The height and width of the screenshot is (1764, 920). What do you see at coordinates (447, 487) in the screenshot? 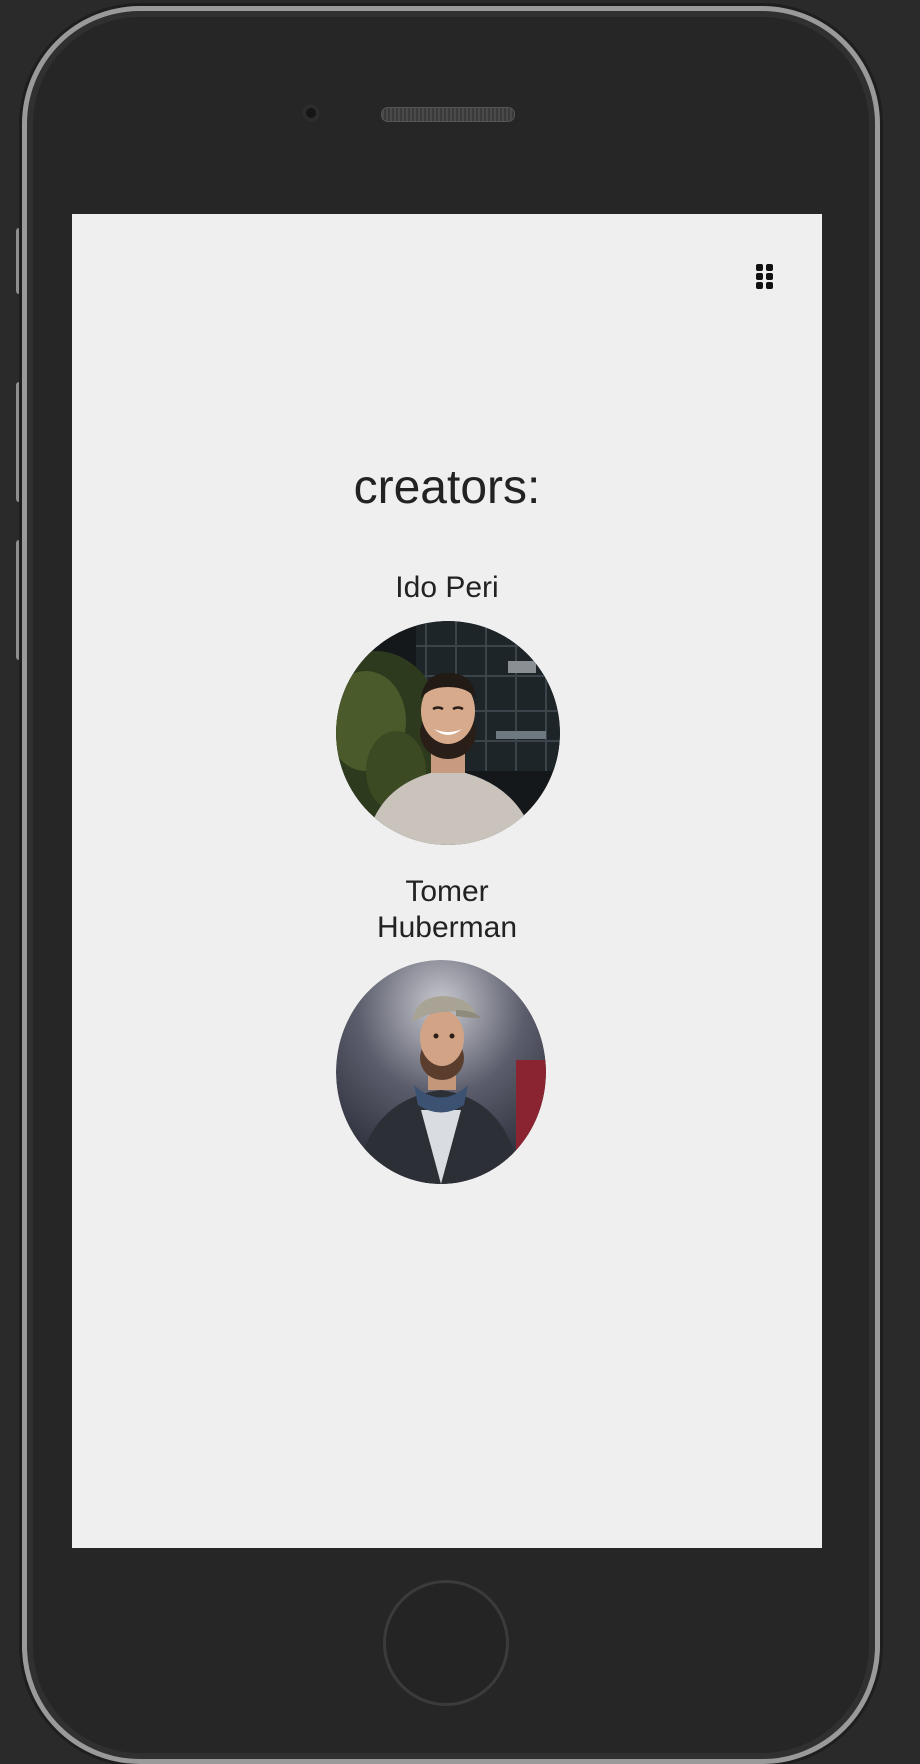
I see `page-title: creators:` at bounding box center [447, 487].